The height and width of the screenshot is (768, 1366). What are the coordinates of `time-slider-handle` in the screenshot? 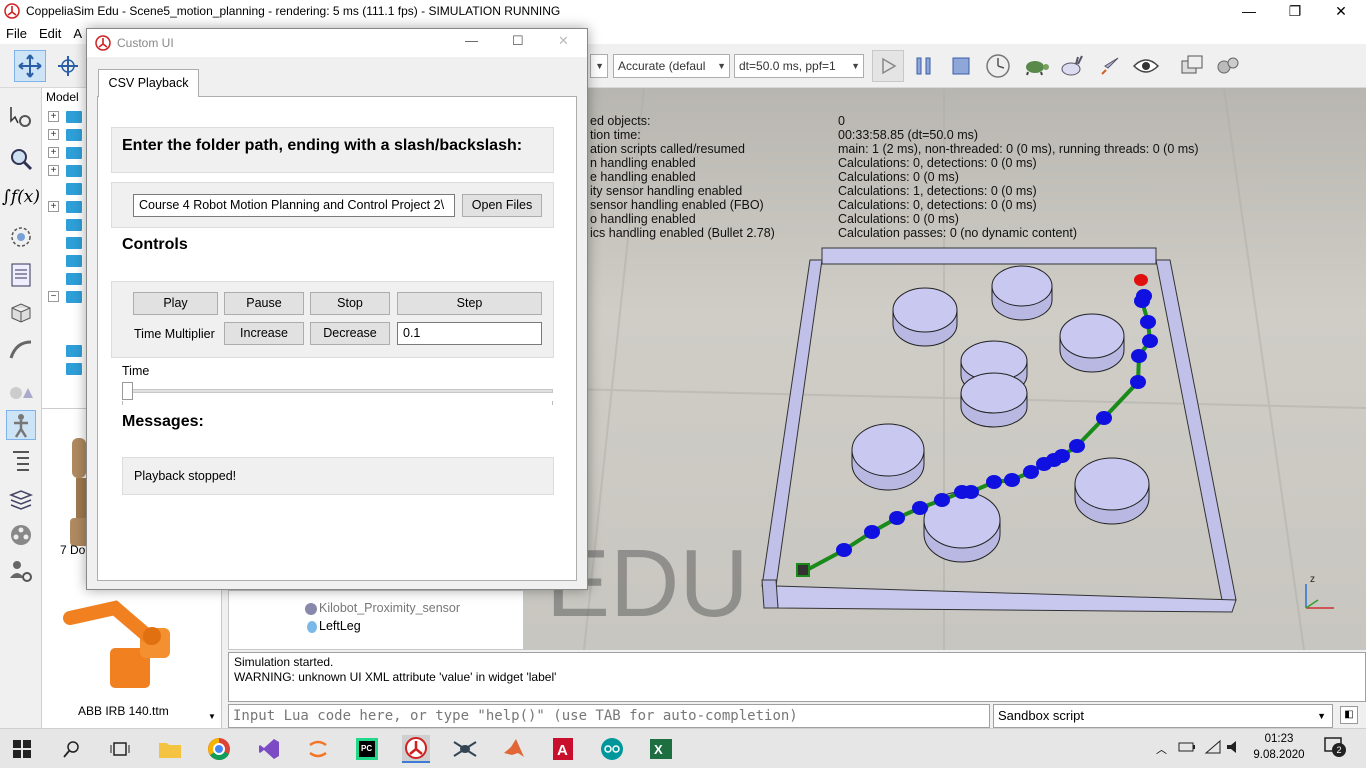 It's located at (127, 391).